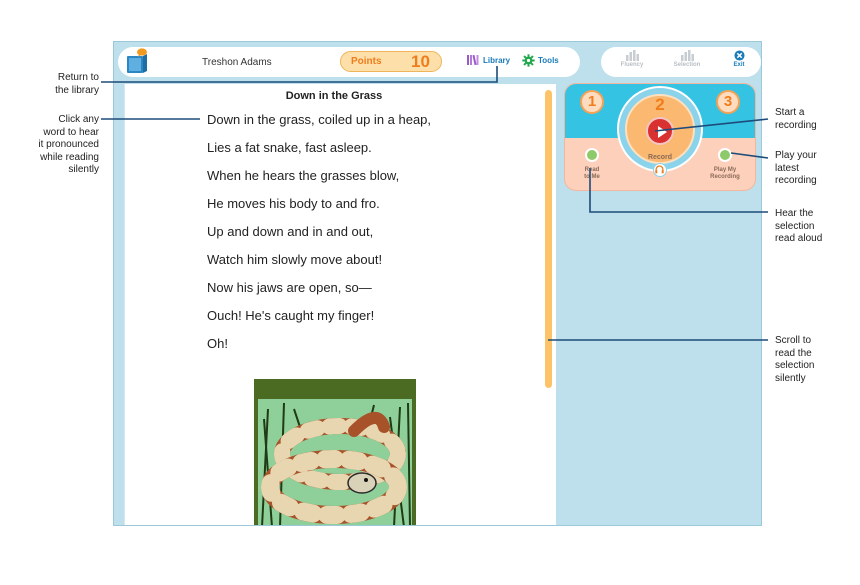 The image size is (860, 585). Describe the element at coordinates (793, 353) in the screenshot. I see `annotation-line: read the` at that location.